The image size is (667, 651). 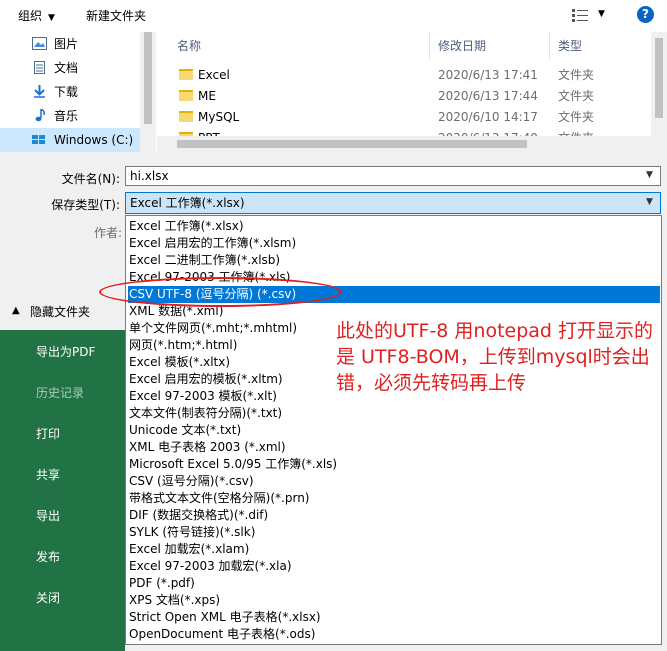 What do you see at coordinates (394, 566) in the screenshot?
I see `savetype-option: Excel 97-2003 加载宏(*.xla)` at bounding box center [394, 566].